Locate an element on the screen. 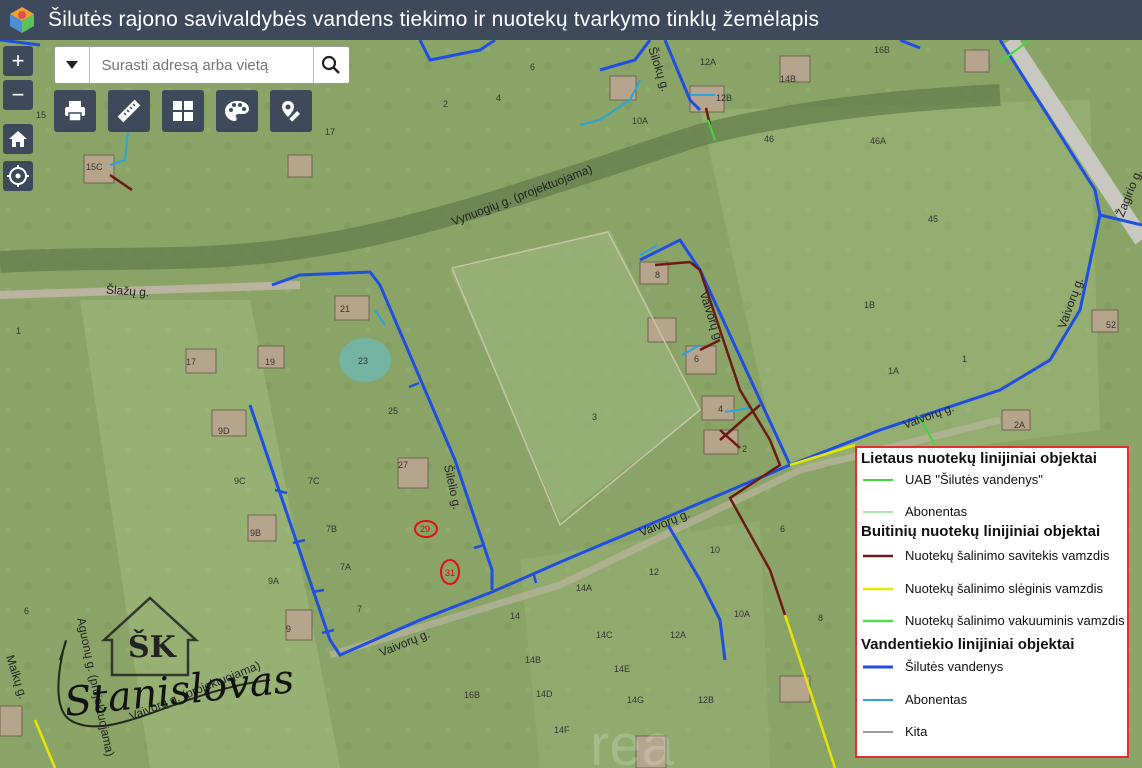 This screenshot has width=1142, height=768. legend-group-water-title: Vandentiekio linijiniai objektai is located at coordinates (968, 644).